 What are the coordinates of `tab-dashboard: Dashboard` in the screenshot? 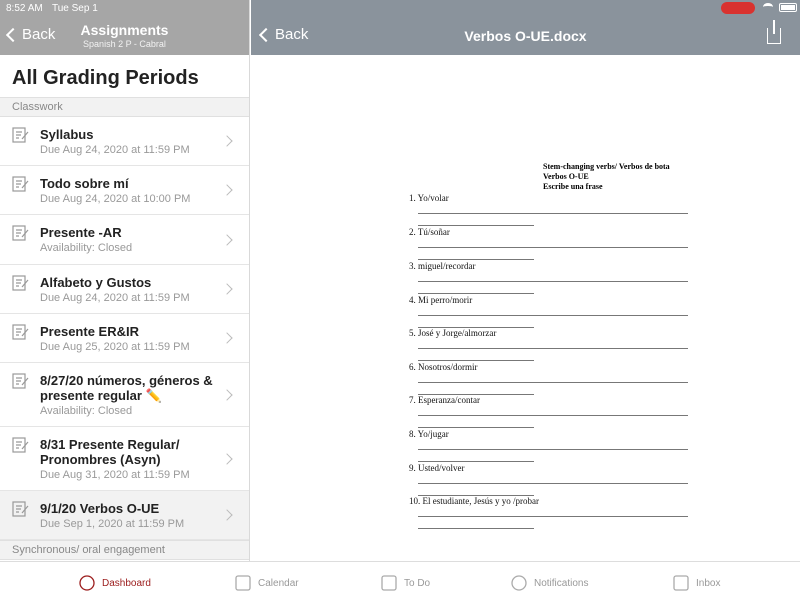 It's located at (114, 583).